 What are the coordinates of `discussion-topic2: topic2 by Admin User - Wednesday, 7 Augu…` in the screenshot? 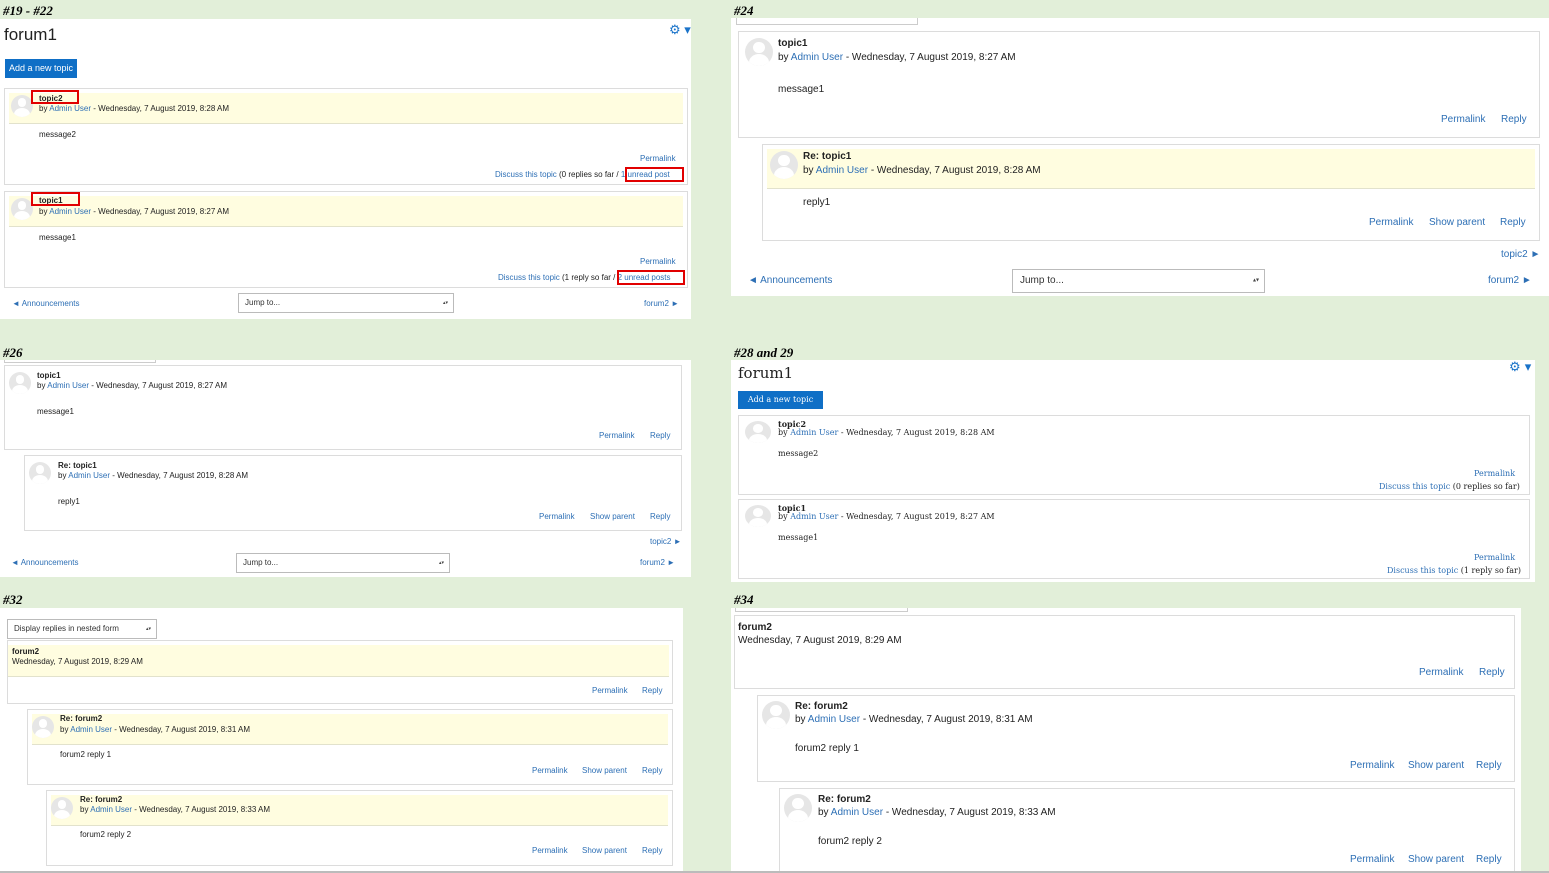 It's located at (346, 136).